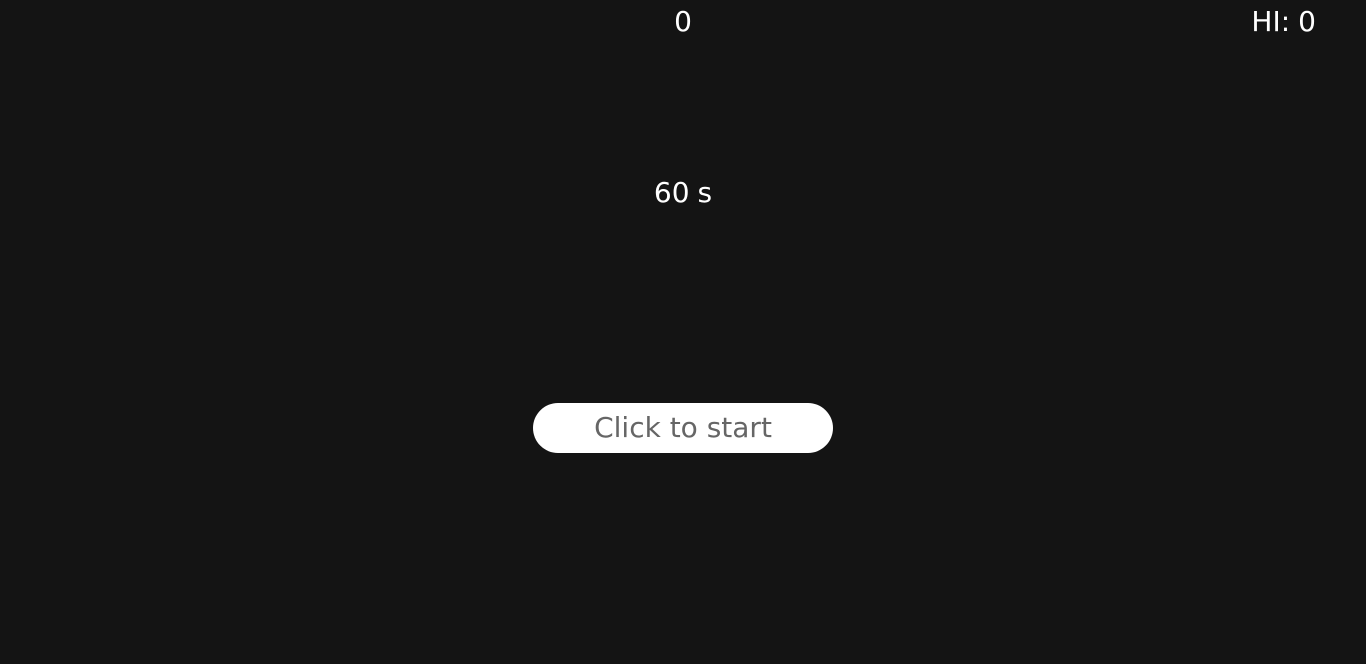 The width and height of the screenshot is (1366, 664). I want to click on high-score-display: HI: 0, so click(1283, 22).